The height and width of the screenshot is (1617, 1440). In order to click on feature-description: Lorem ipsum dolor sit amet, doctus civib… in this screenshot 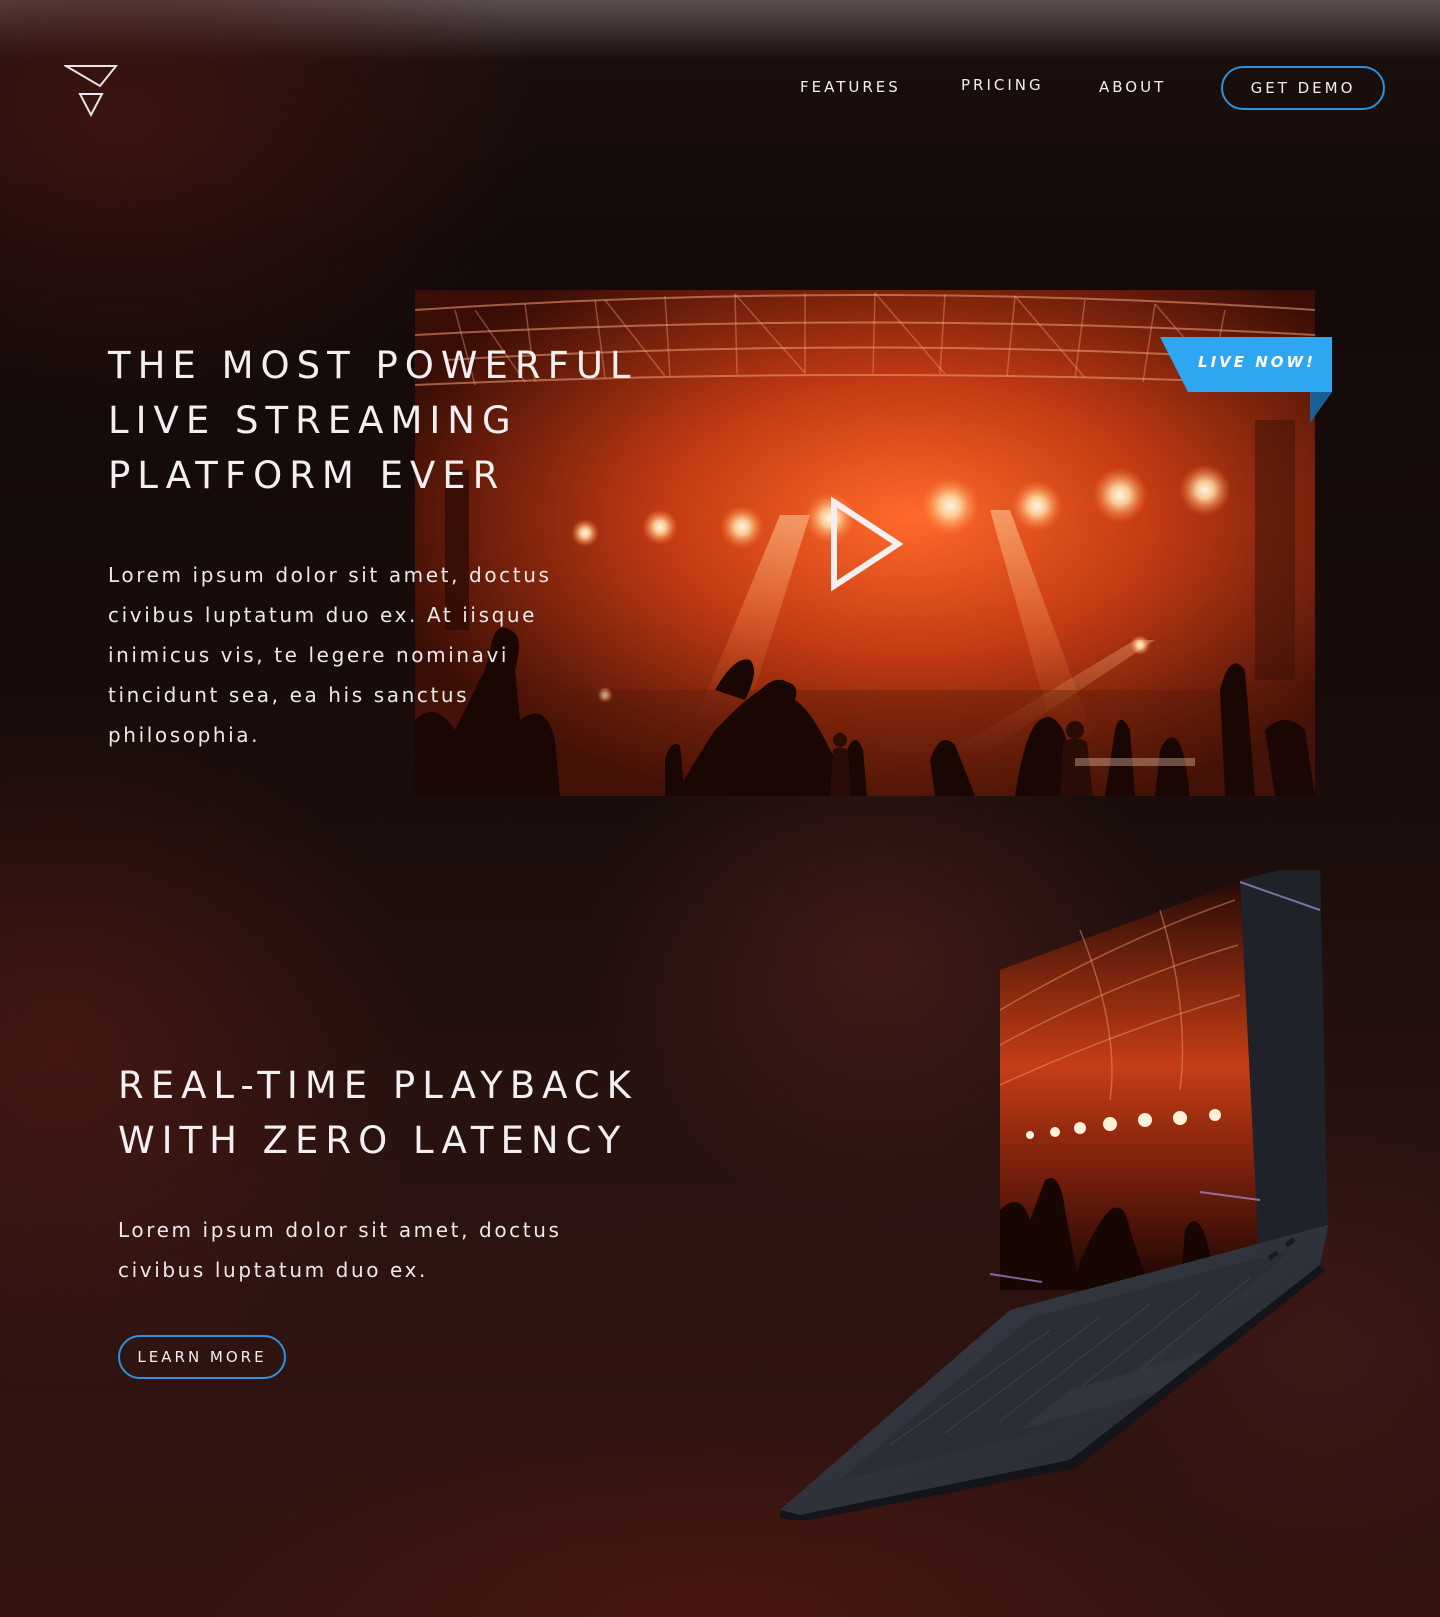, I will do `click(340, 1250)`.